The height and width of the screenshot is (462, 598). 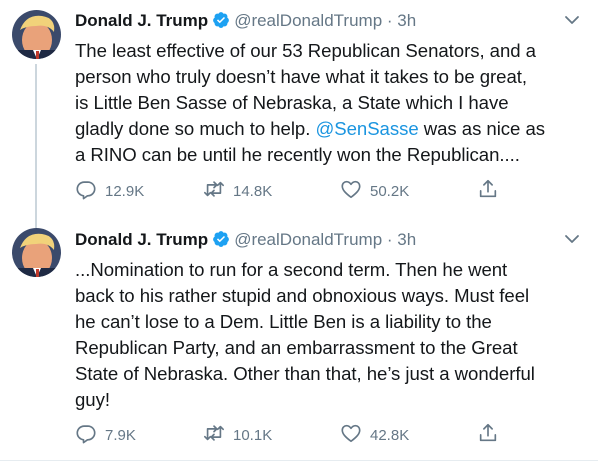 I want to click on tweet-line-text: was as nice as, so click(x=481, y=128).